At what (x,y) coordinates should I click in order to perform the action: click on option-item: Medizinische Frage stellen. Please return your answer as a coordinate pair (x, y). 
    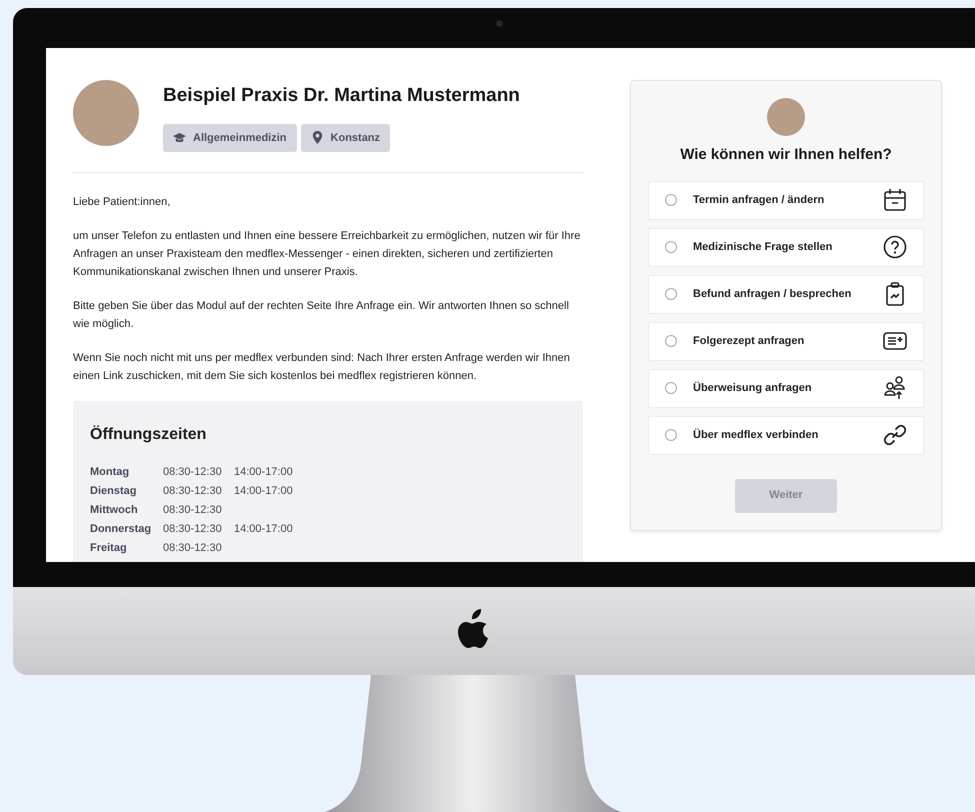
    Looking at the image, I should click on (786, 247).